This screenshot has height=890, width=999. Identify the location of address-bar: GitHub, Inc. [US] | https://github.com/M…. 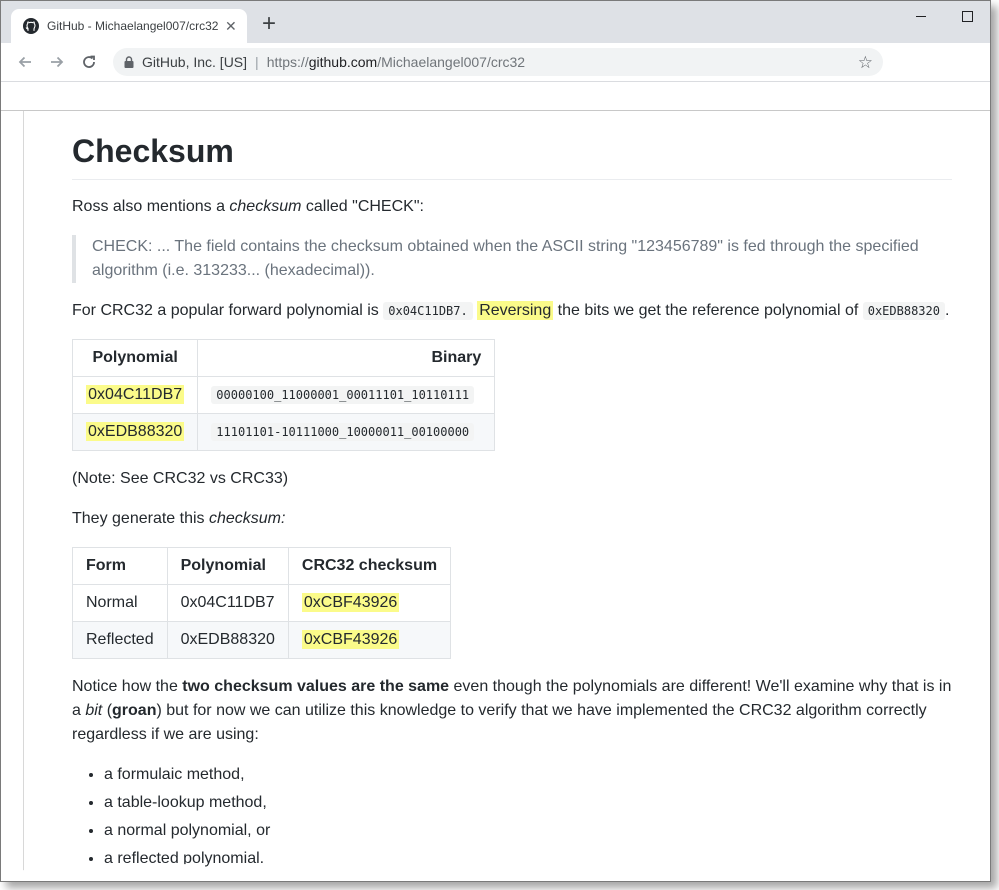
(498, 62).